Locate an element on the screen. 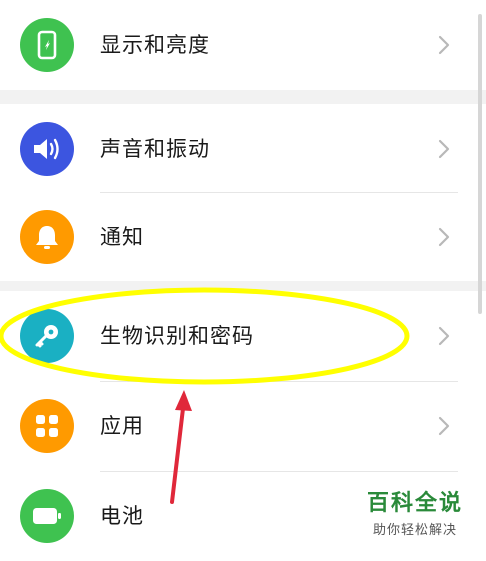 This screenshot has width=486, height=561. key-icon is located at coordinates (47, 336).